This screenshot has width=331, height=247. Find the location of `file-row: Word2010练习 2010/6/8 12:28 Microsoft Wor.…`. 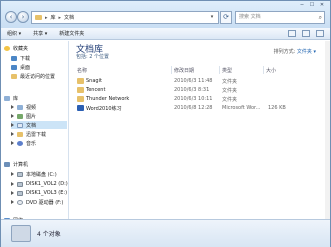

file-row: Word2010练习 2010/6/8 12:28 Microsoft Wor.… is located at coordinates (197, 108).